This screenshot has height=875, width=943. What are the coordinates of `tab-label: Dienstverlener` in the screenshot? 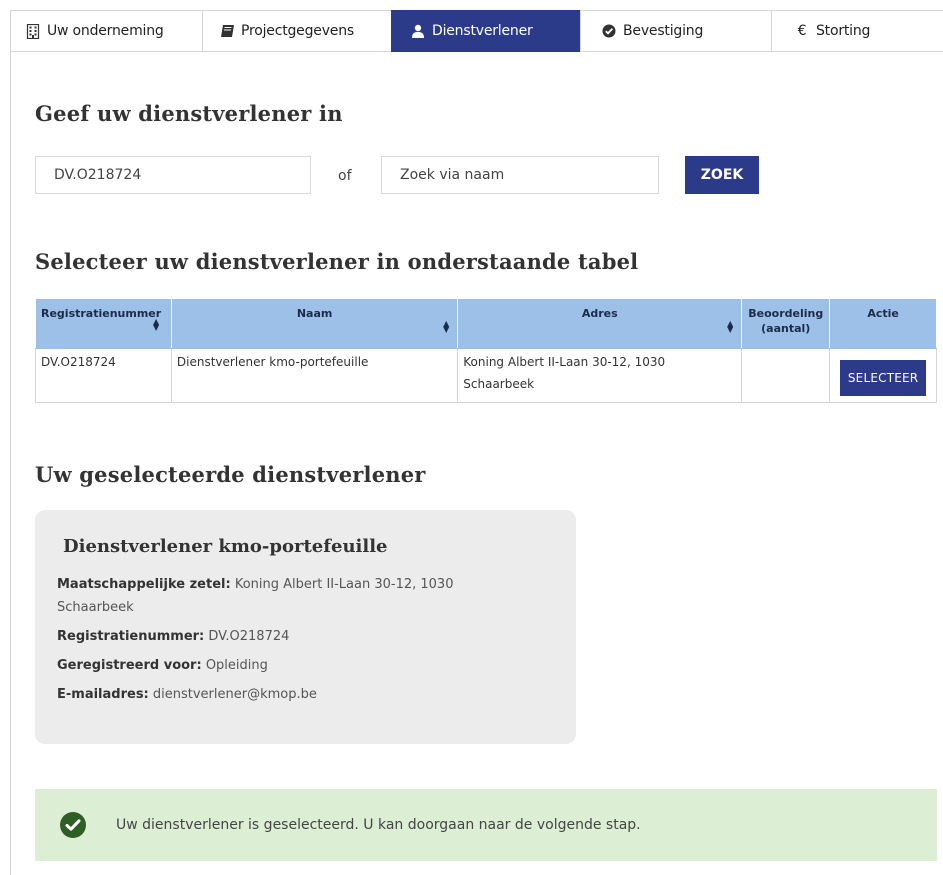 It's located at (482, 31).